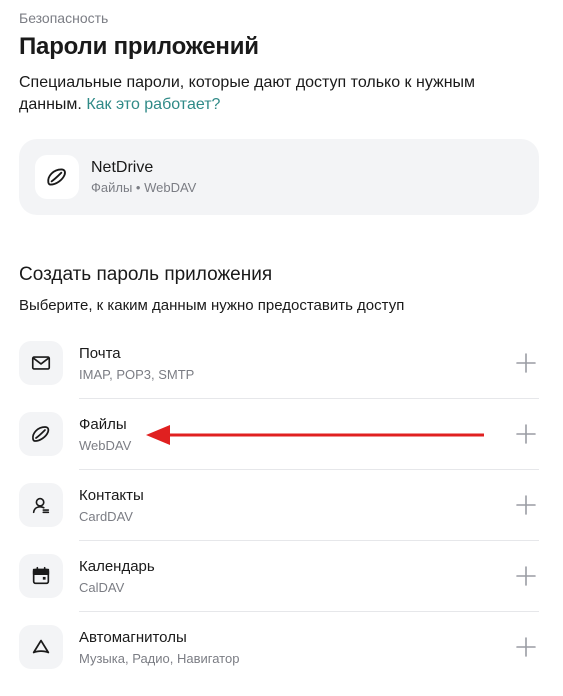 The height and width of the screenshot is (696, 563). I want to click on item-title: Календарь, so click(117, 566).